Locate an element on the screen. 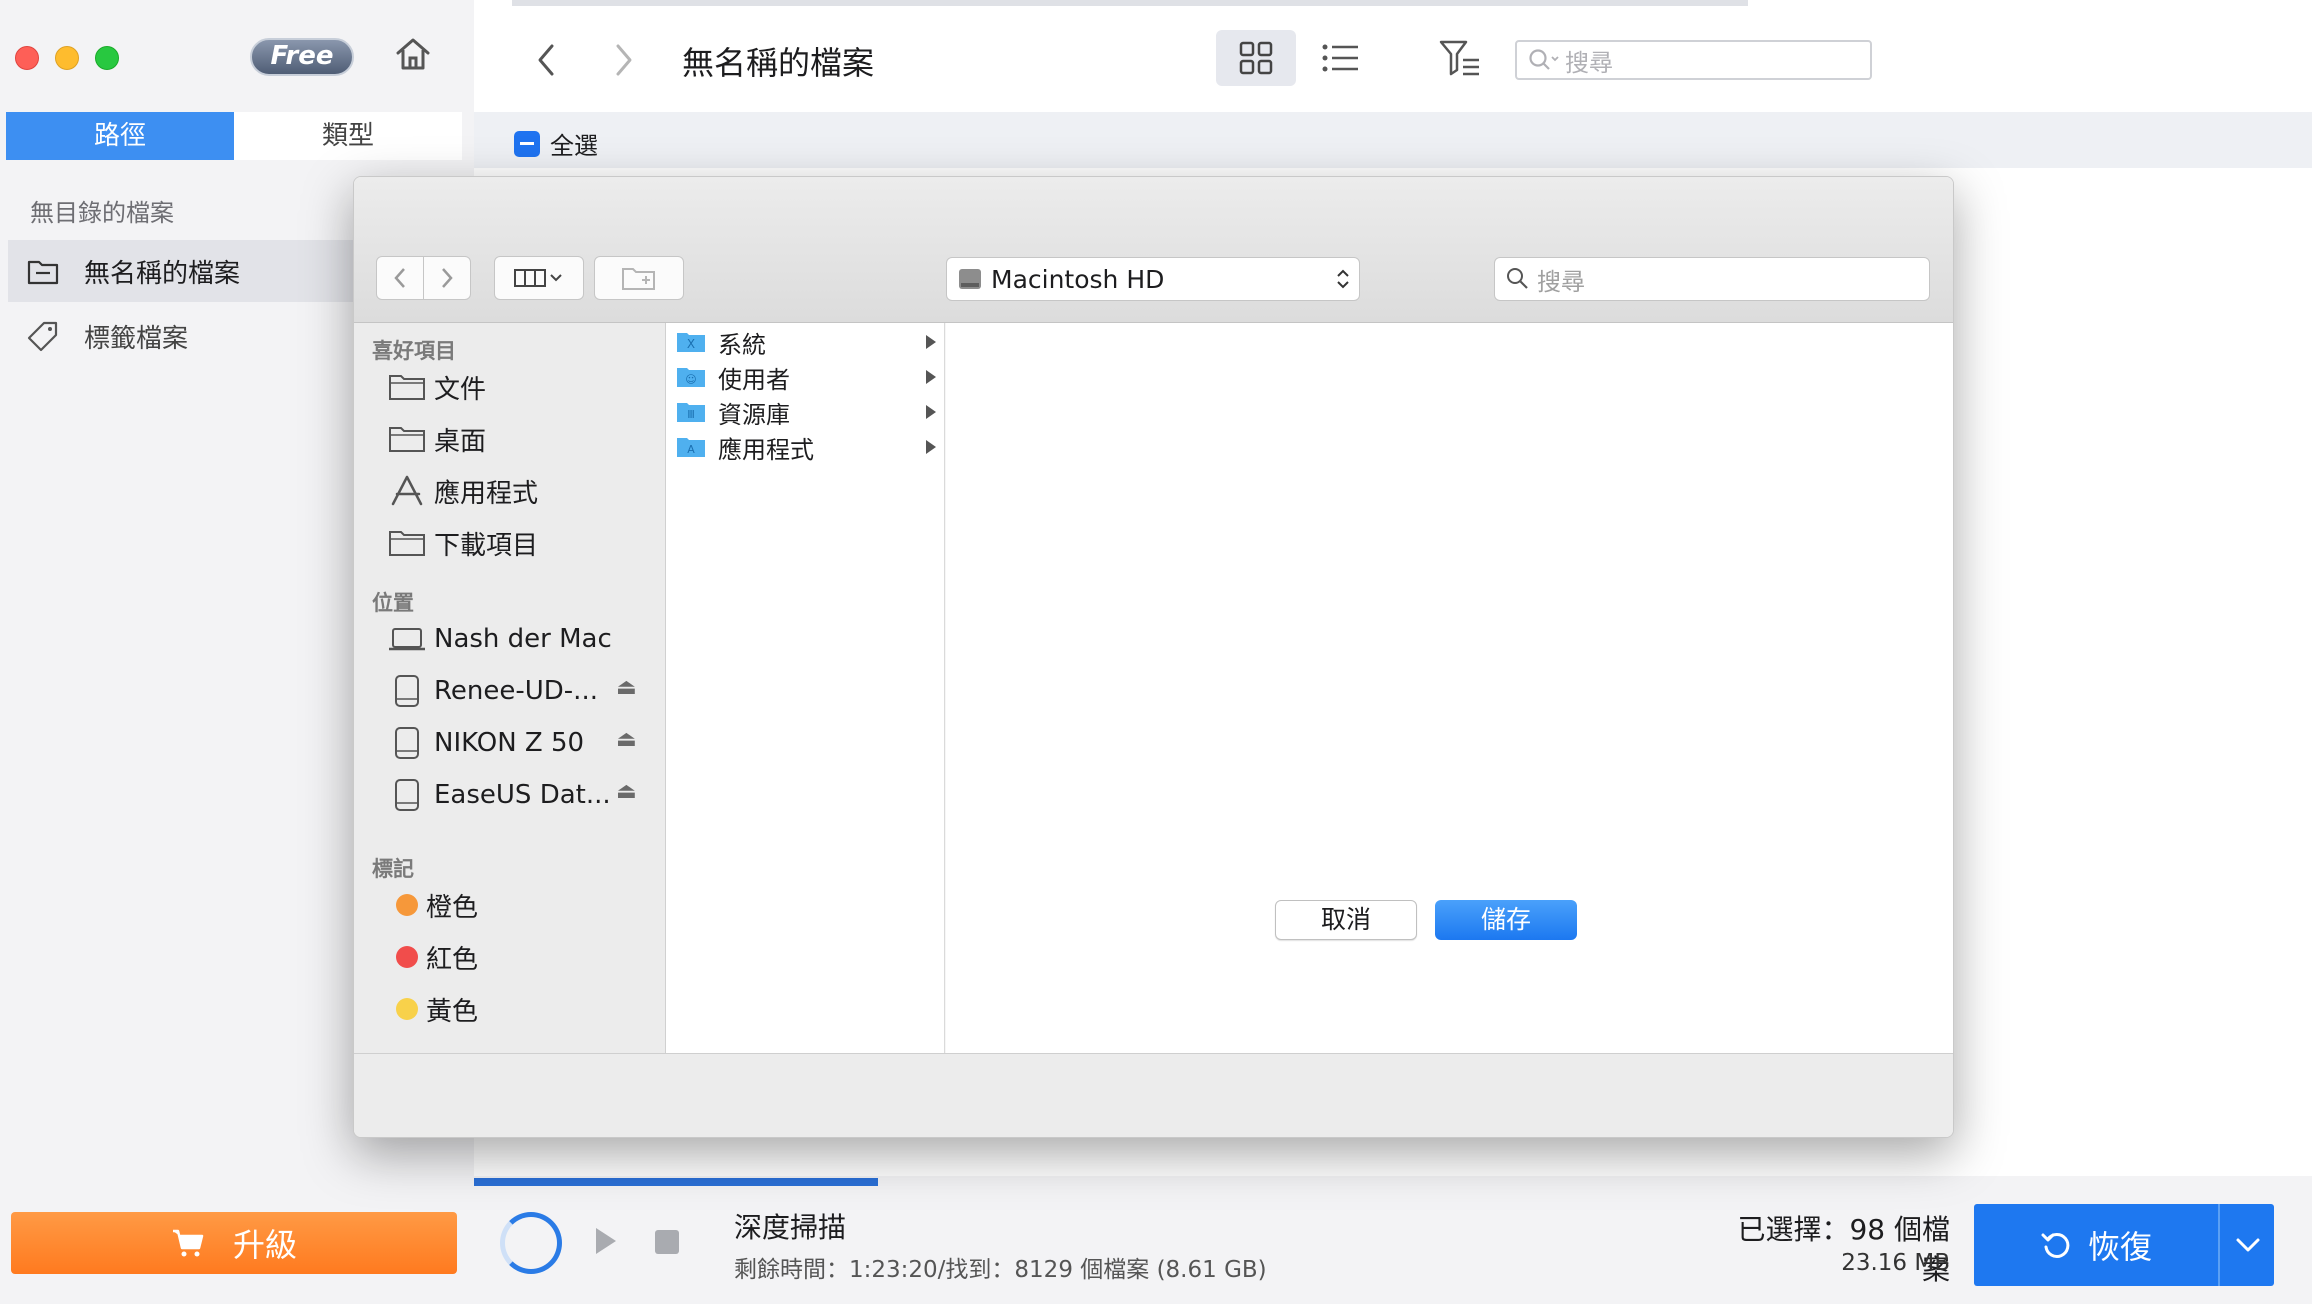  tab-type: 類型 is located at coordinates (348, 136).